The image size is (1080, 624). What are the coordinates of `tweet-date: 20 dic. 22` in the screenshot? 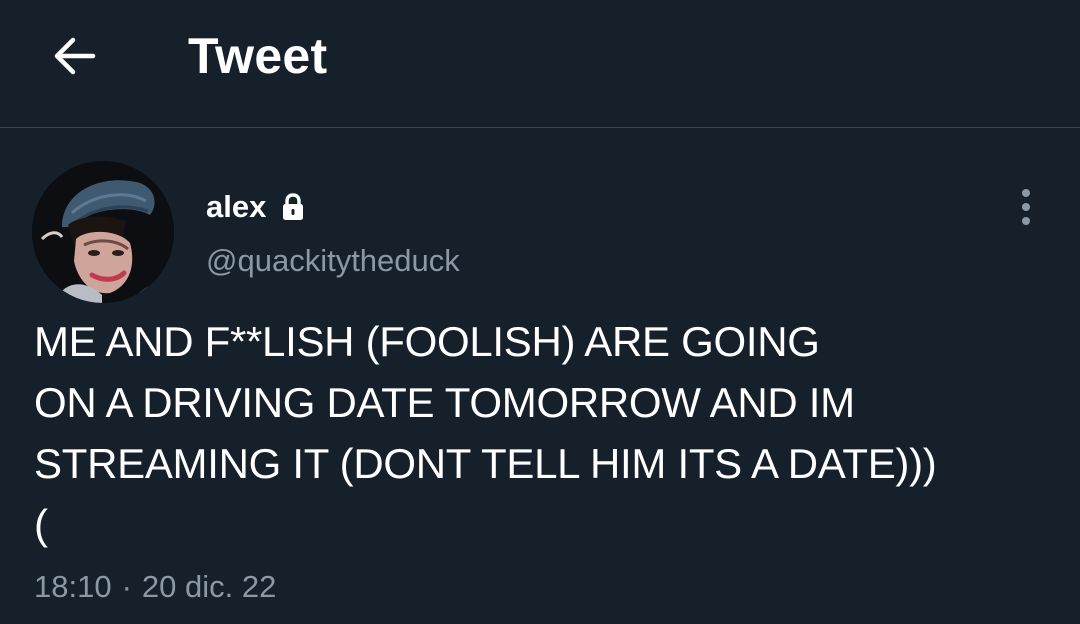 It's located at (209, 587).